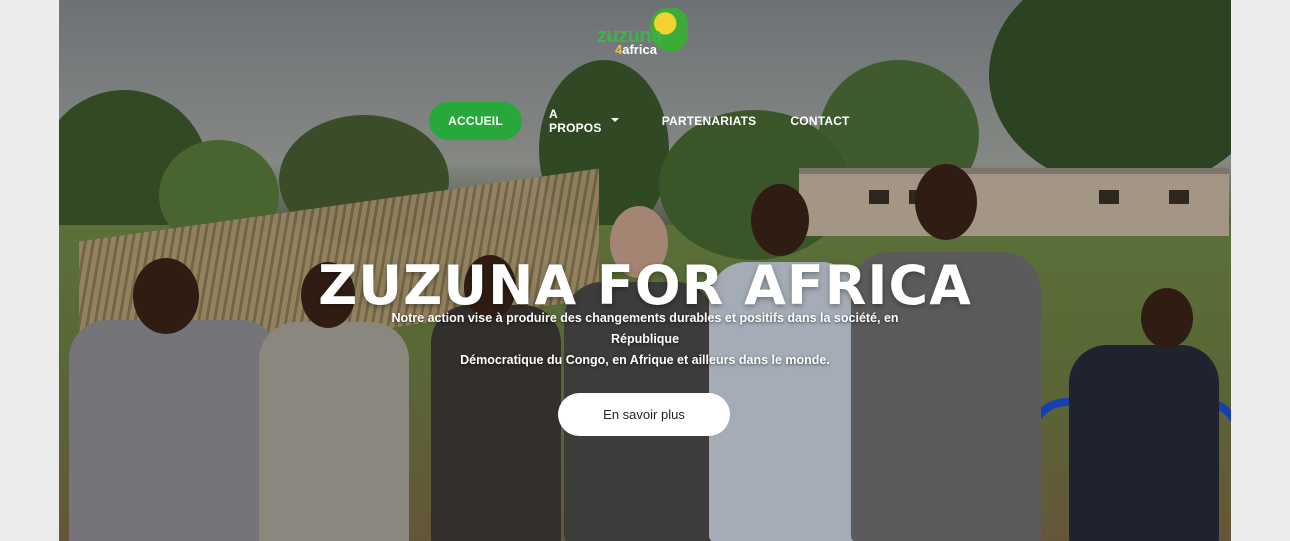 This screenshot has height=541, width=1290. I want to click on nav-item-a-propos: A PROPOS, so click(584, 121).